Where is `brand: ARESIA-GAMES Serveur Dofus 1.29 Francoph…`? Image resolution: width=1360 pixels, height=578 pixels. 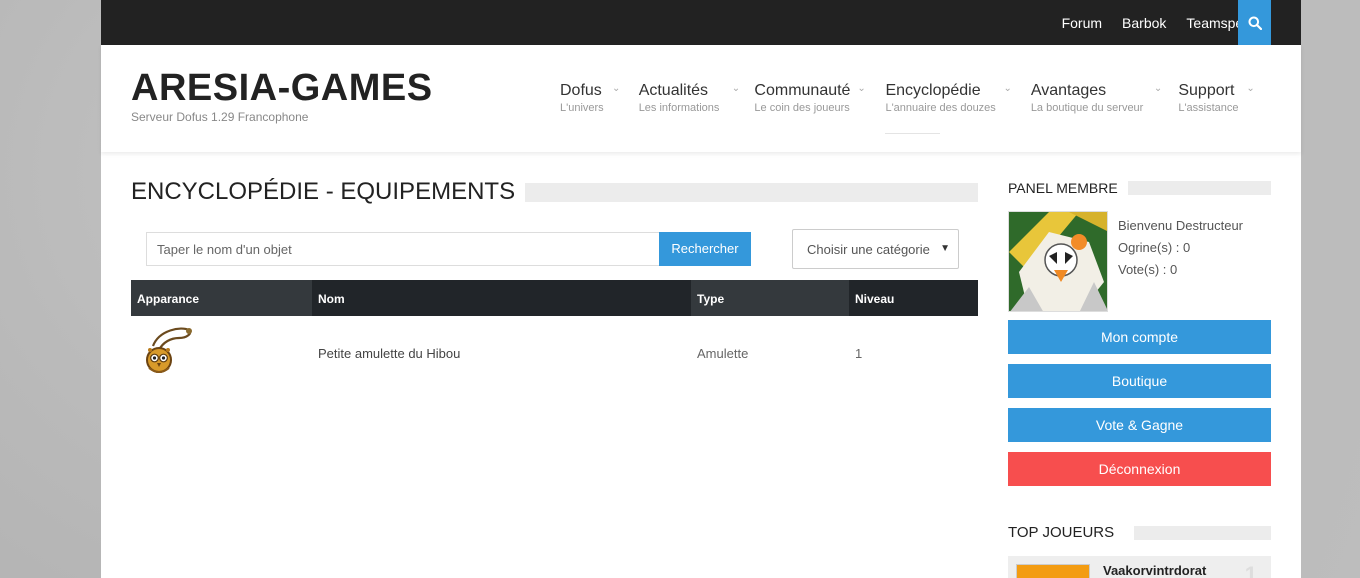 brand: ARESIA-GAMES Serveur Dofus 1.29 Francoph… is located at coordinates (282, 95).